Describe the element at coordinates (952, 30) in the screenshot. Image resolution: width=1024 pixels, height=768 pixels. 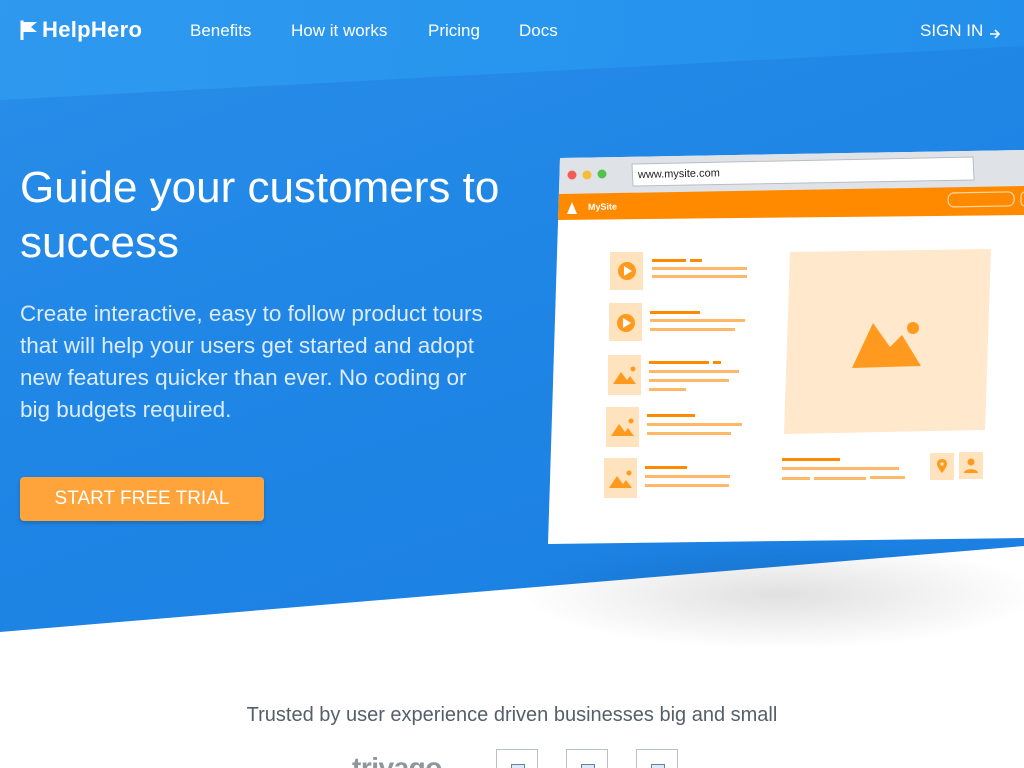
I see `sign-in-label: SIGN IN` at that location.